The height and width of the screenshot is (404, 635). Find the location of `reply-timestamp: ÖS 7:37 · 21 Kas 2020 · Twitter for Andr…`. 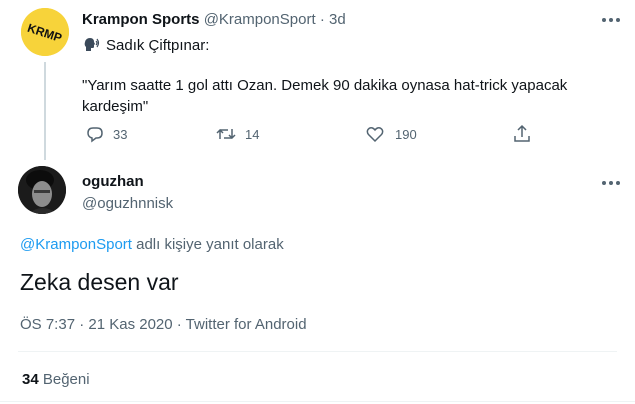

reply-timestamp: ÖS 7:37 · 21 Kas 2020 · Twitter for Andr… is located at coordinates (163, 324).